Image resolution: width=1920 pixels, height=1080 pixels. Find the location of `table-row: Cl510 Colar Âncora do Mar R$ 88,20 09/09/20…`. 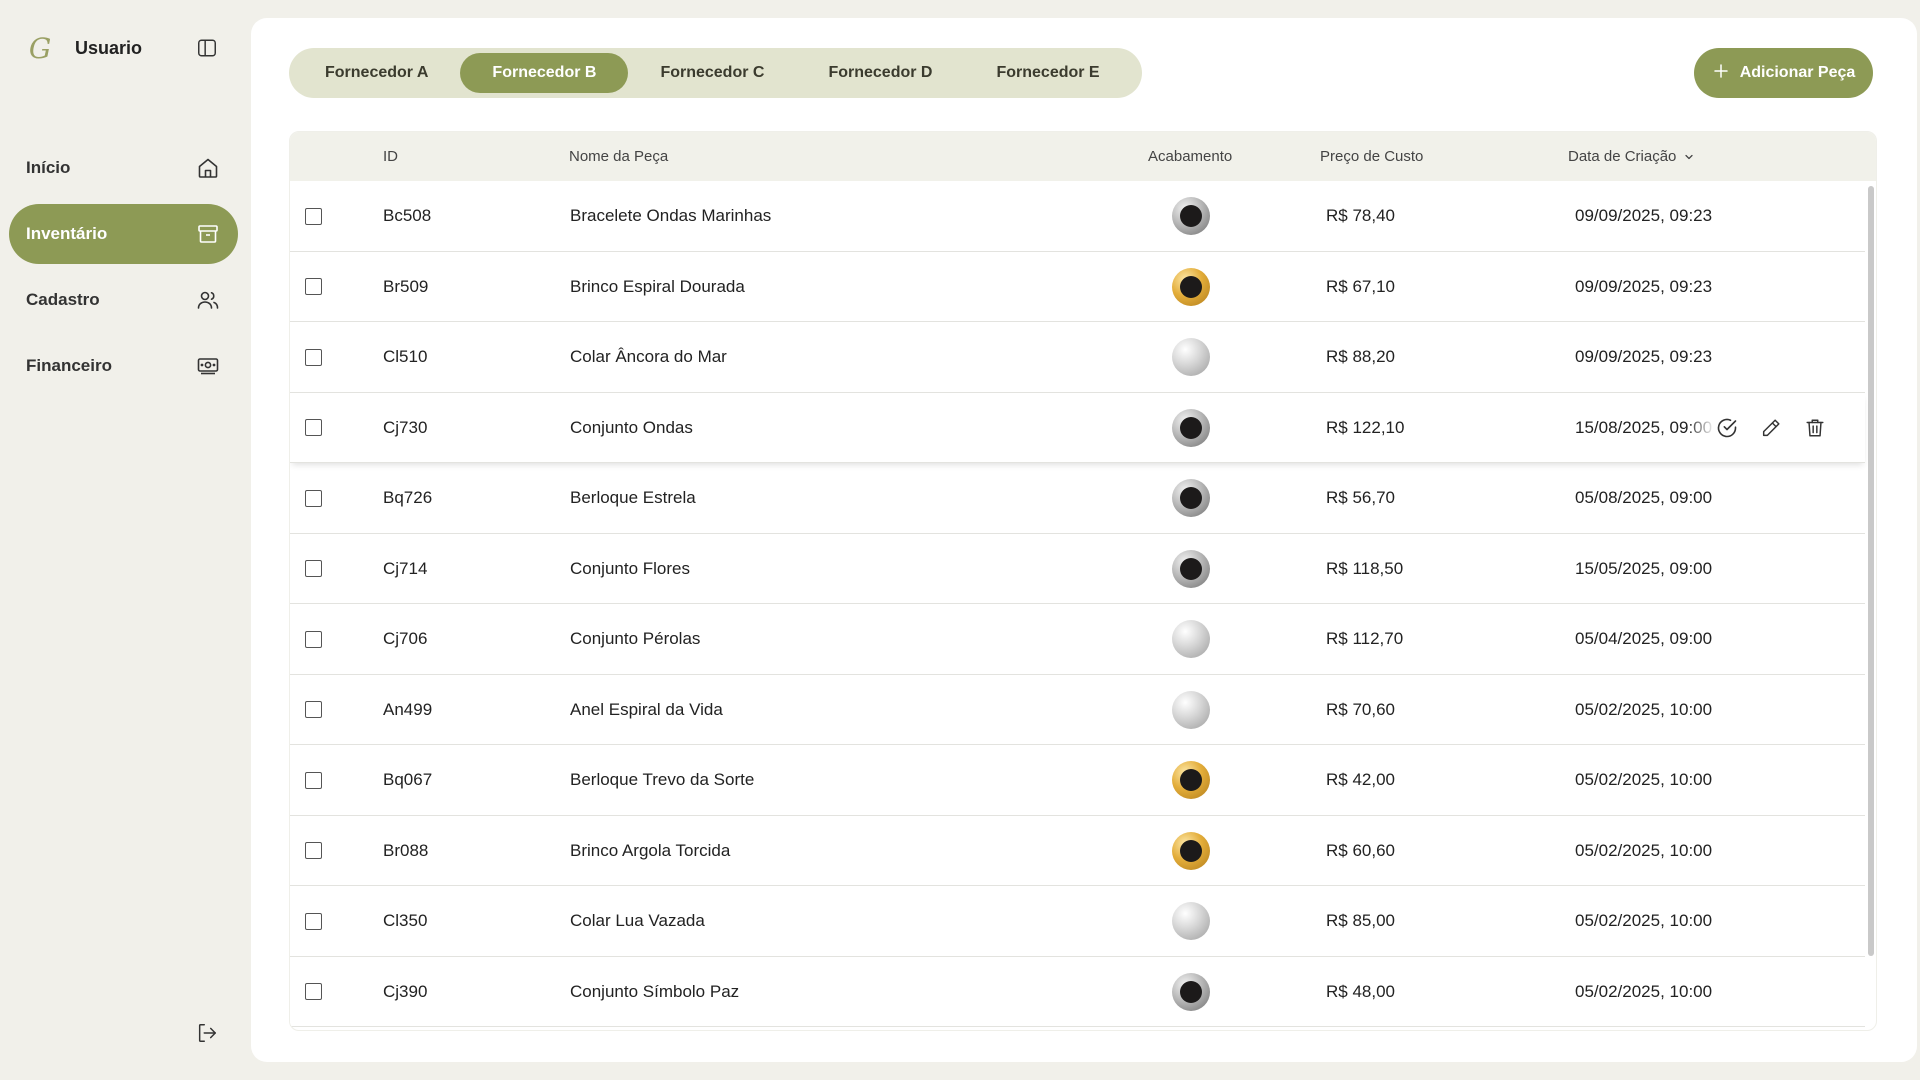

table-row: Cl510 Colar Âncora do Mar R$ 88,20 09/09/20… is located at coordinates (1077, 357).